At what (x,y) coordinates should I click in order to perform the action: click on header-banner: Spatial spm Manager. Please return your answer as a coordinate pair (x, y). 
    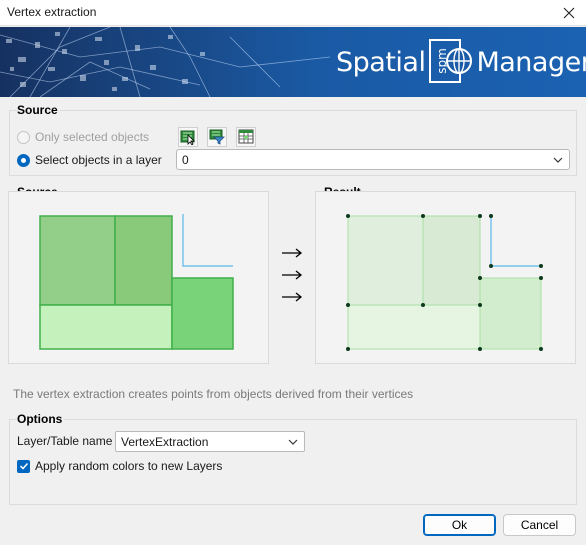
    Looking at the image, I should click on (293, 62).